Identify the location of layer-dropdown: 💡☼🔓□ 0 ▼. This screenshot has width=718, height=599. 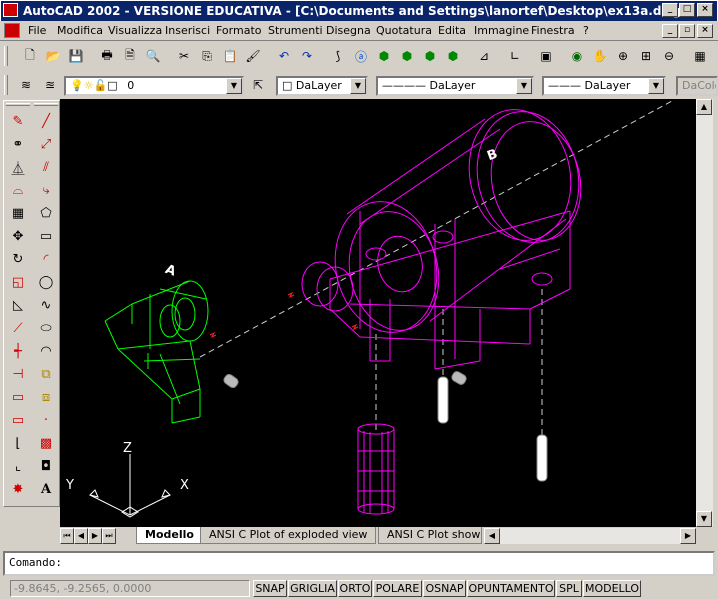
(154, 86).